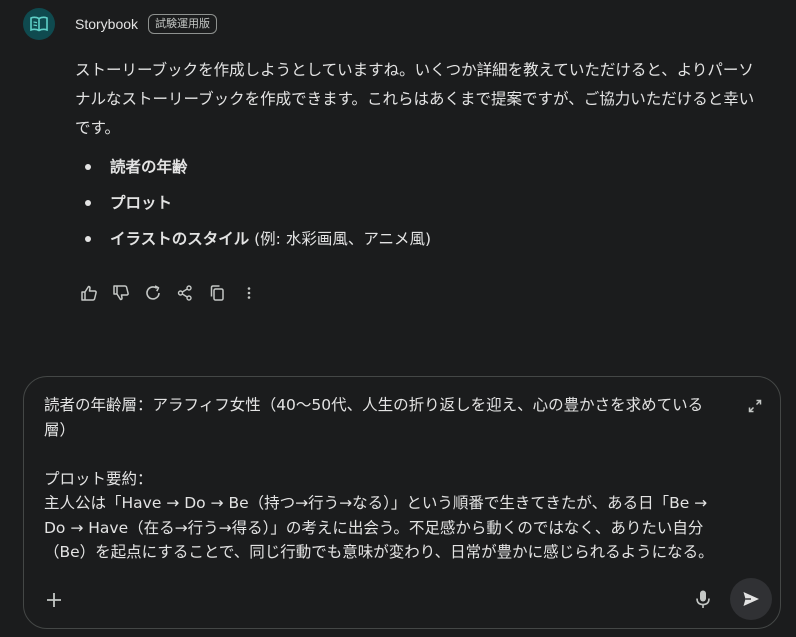 The height and width of the screenshot is (637, 796). I want to click on suggestion-list: 読者の年齢 プロット イラストのスタイル (例: 水彩画風、アニメ風), so click(420, 203).